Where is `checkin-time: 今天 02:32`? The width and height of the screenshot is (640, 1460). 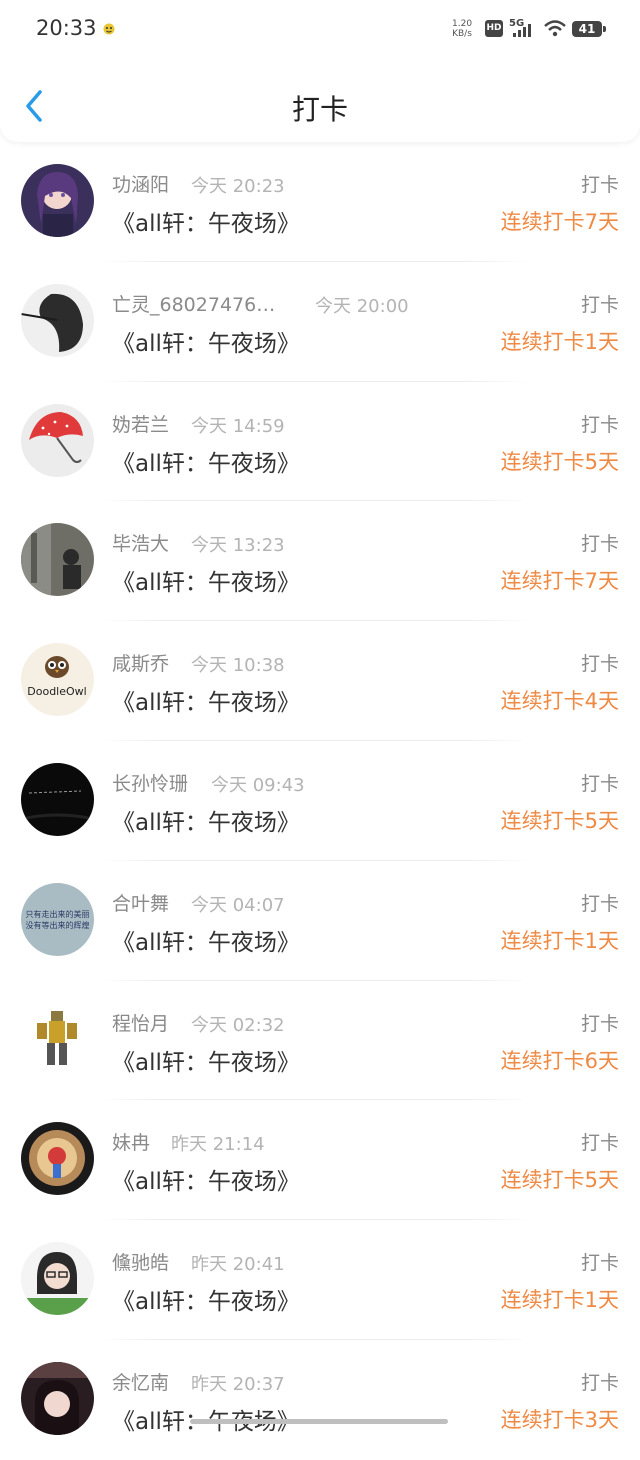 checkin-time: 今天 02:32 is located at coordinates (238, 1025).